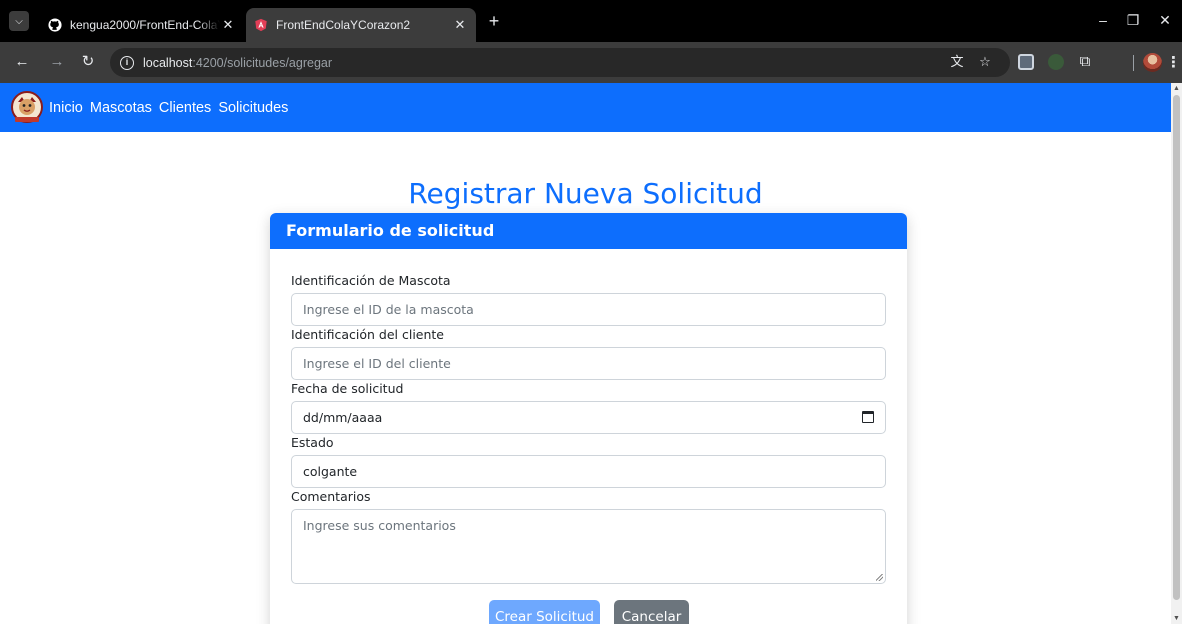 This screenshot has width=1182, height=624. Describe the element at coordinates (1133, 20) in the screenshot. I see `restore-icon: ❐` at that location.